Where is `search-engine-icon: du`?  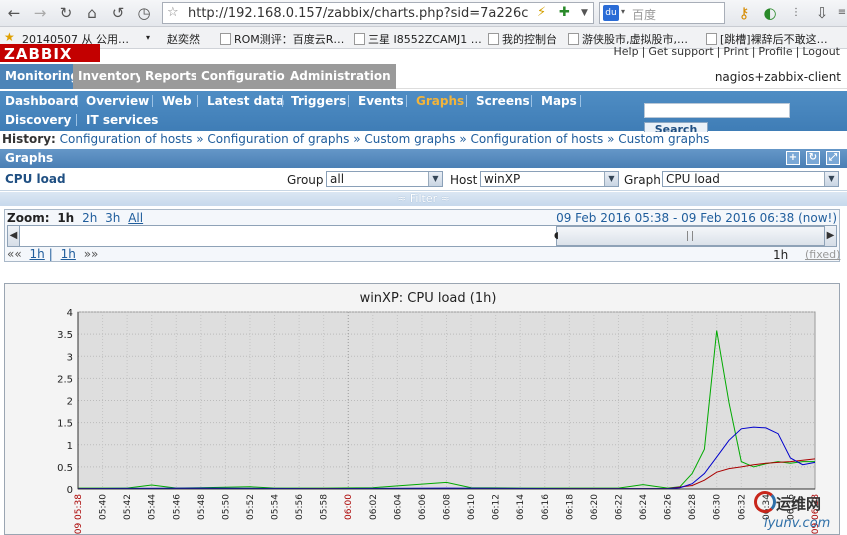
search-engine-icon: du is located at coordinates (611, 13).